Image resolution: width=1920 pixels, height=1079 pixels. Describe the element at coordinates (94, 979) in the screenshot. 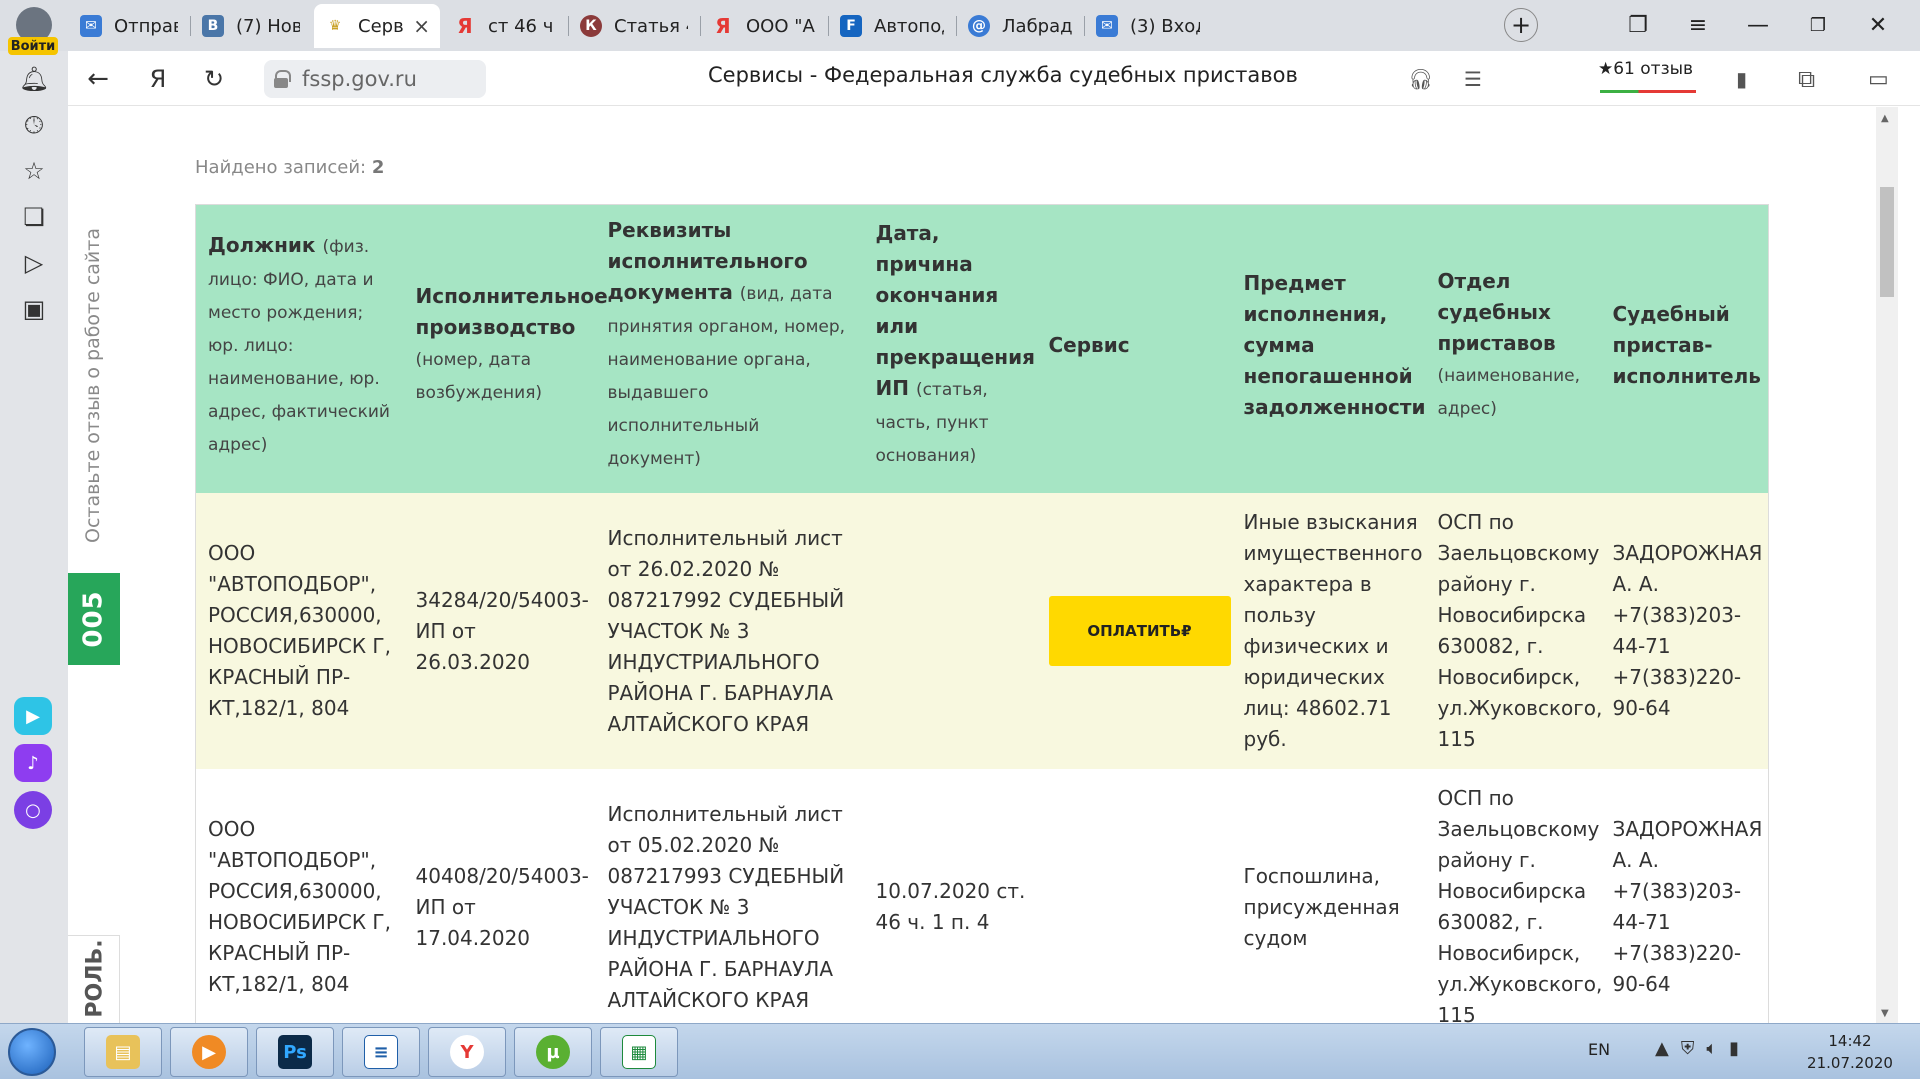

I see `side-bottom-tab: РОЛЬ.` at that location.